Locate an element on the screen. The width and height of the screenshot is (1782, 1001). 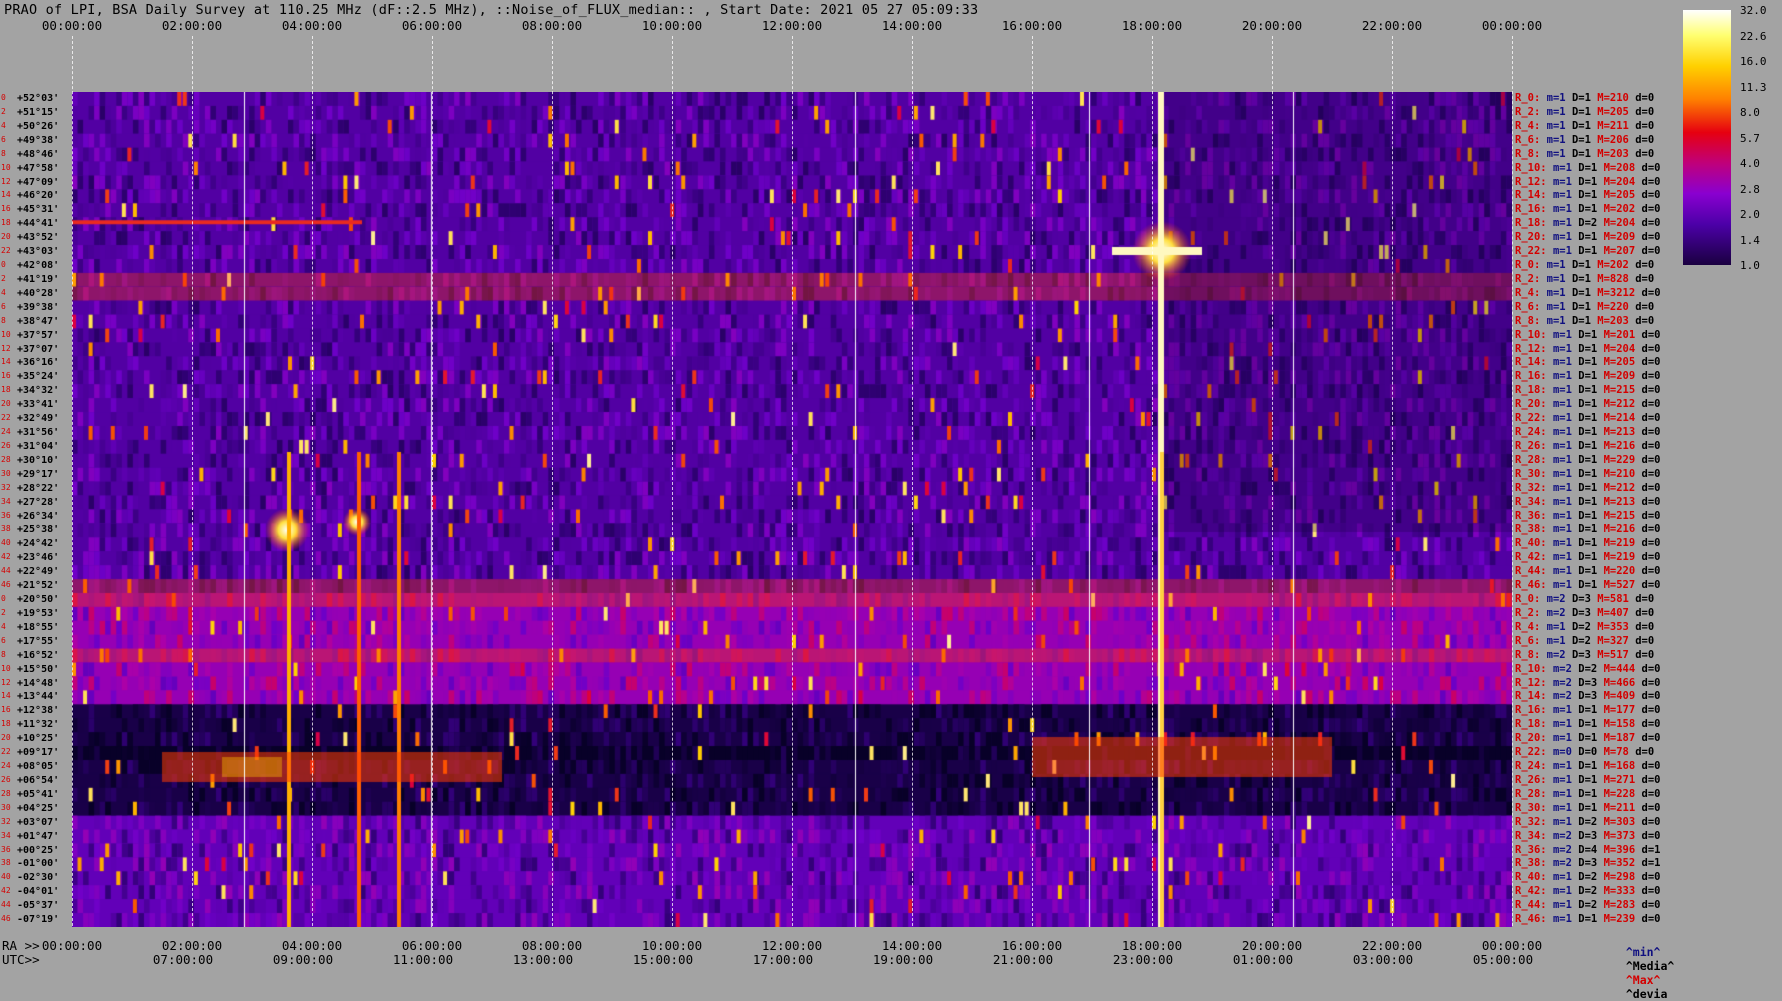
row-stats: R_36: m=2 D=4 M=396 d=1 is located at coordinates (1588, 850).